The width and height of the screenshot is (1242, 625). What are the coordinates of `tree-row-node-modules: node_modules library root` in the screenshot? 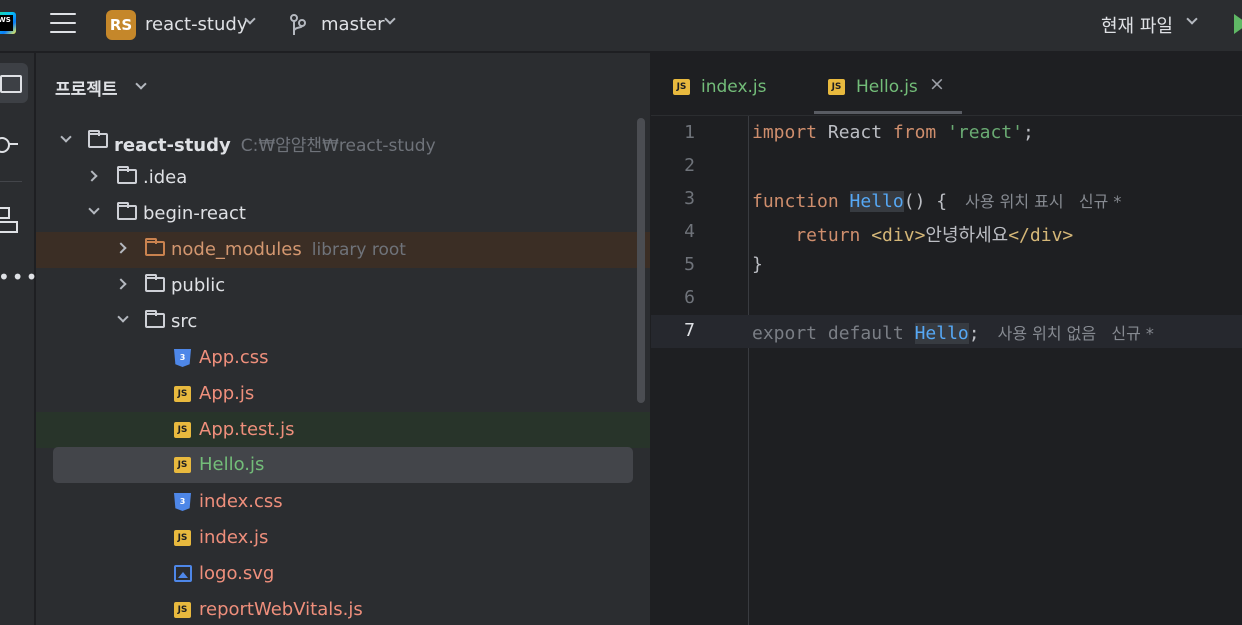 It's located at (343, 250).